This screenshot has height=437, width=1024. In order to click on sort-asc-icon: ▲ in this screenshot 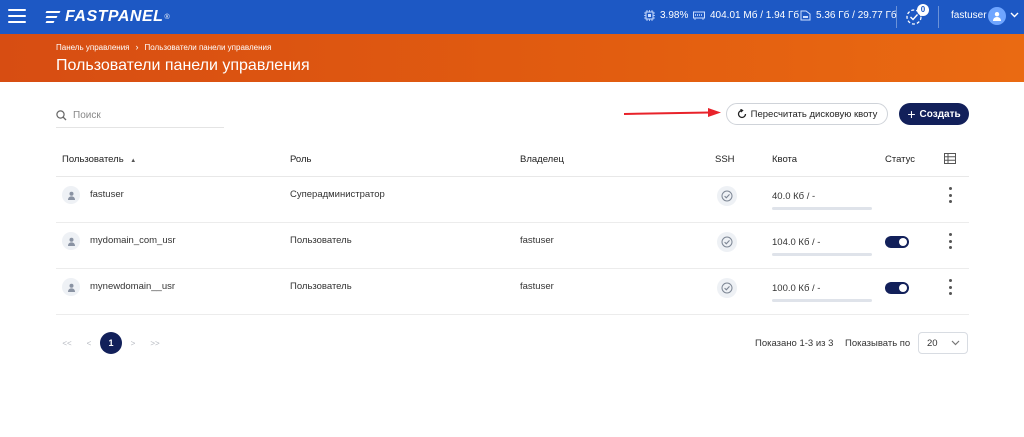, I will do `click(133, 161)`.